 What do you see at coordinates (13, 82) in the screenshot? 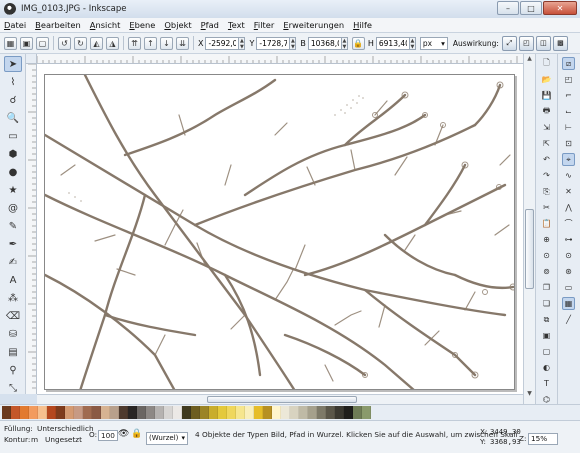
I see `node-tool-icon: ⌇` at bounding box center [13, 82].